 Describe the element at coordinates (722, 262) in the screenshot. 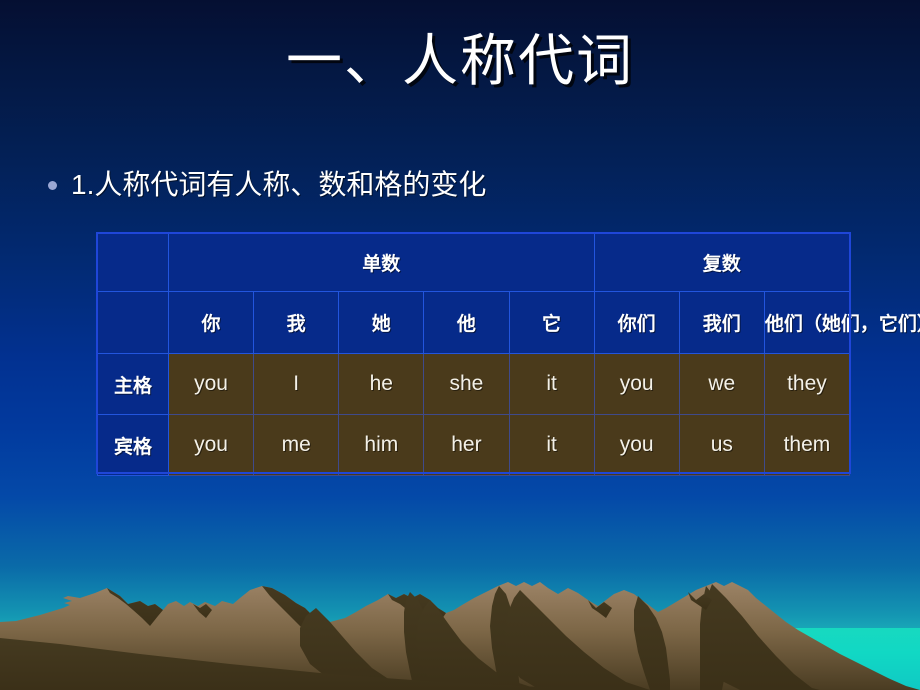

I see `table-header-plural: 复数` at that location.